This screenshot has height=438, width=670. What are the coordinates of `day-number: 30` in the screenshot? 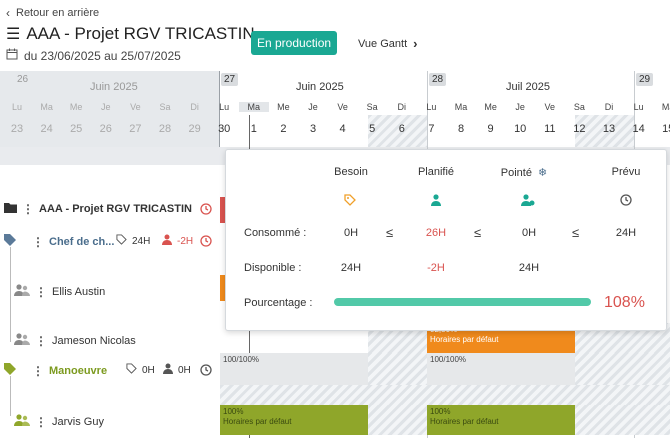 It's located at (224, 129).